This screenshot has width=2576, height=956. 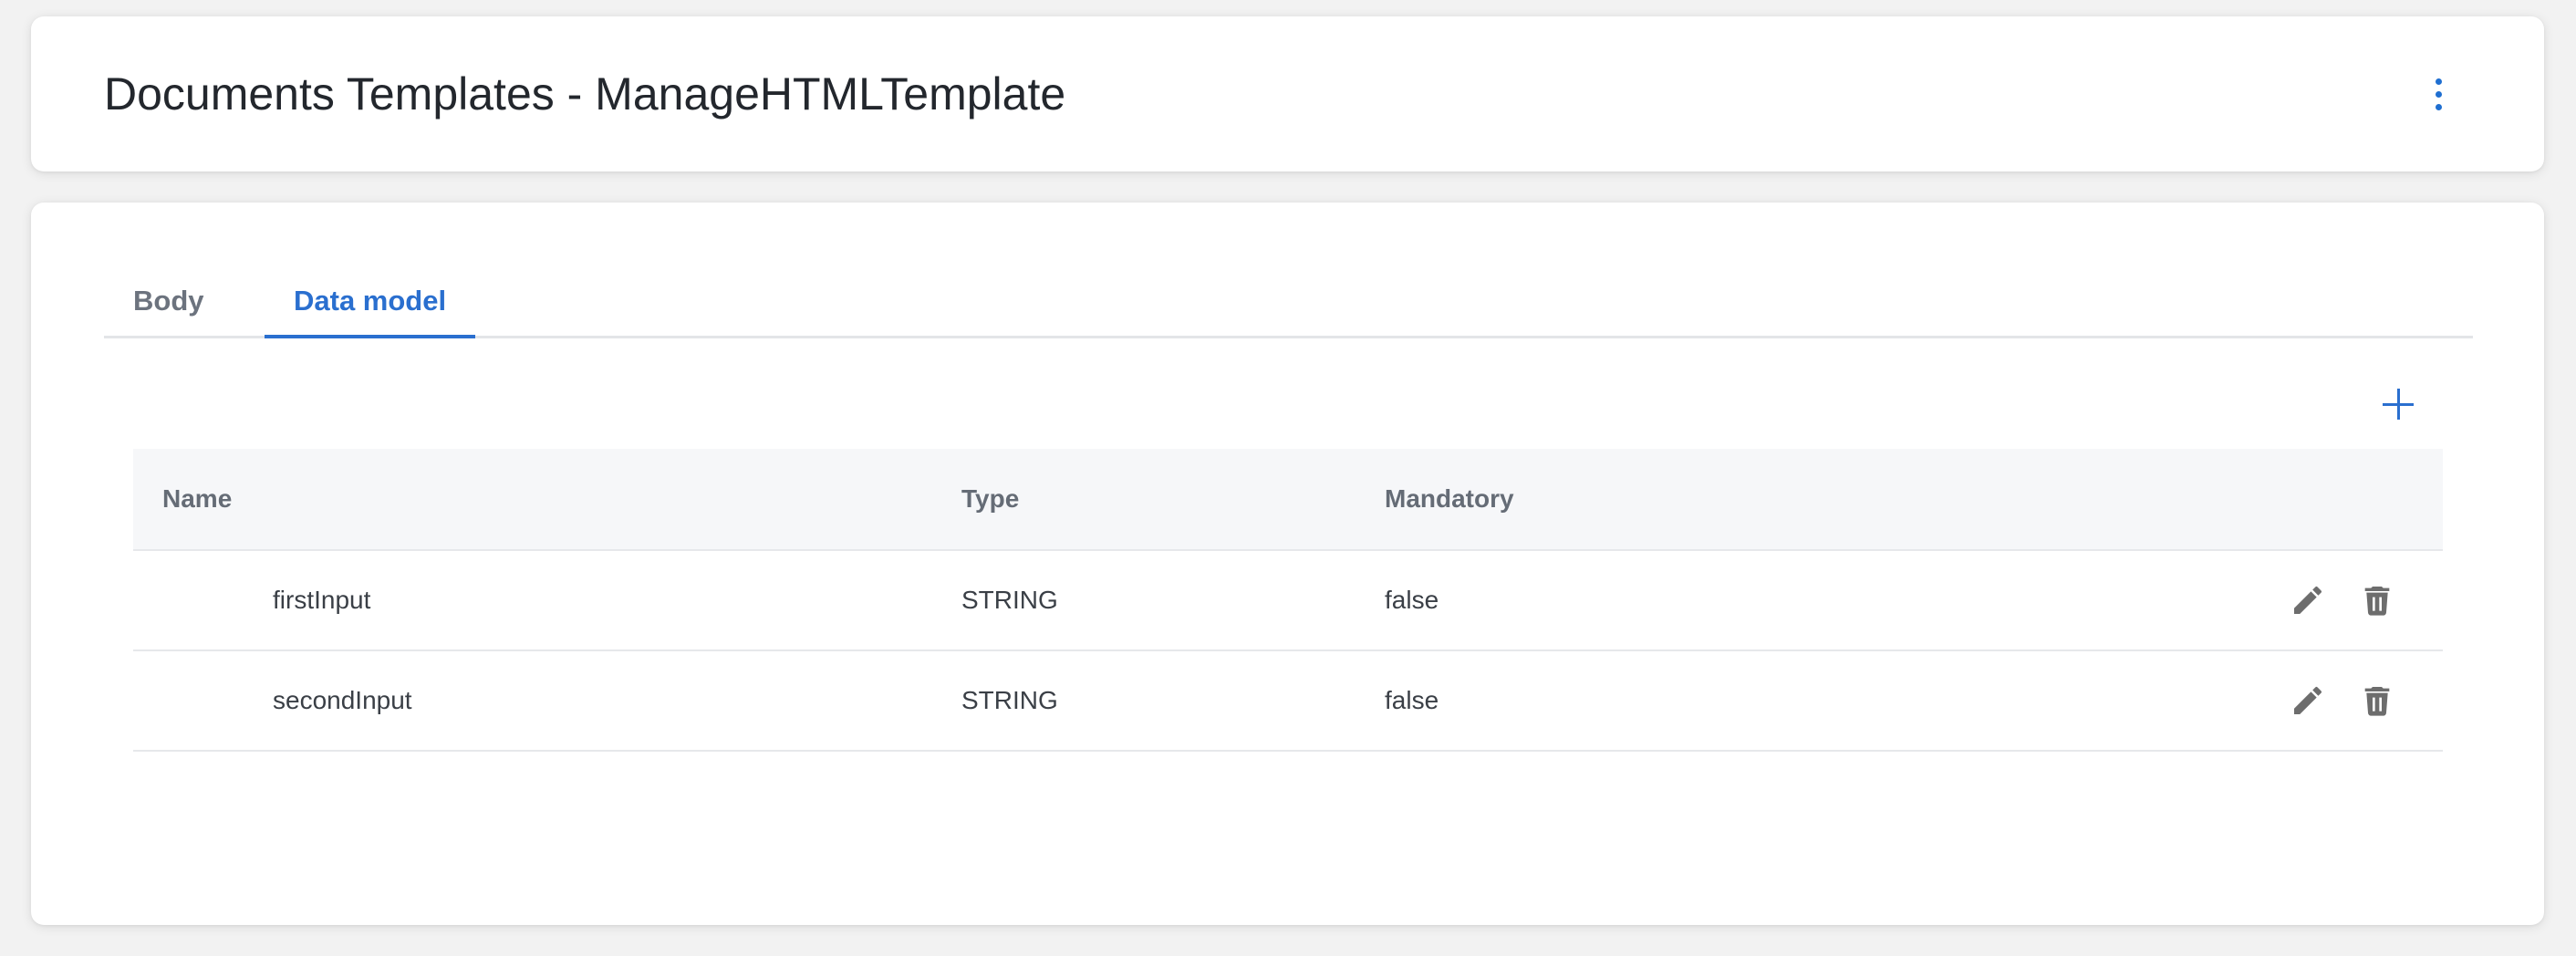 What do you see at coordinates (342, 700) in the screenshot?
I see `field-name-cell: secondInput` at bounding box center [342, 700].